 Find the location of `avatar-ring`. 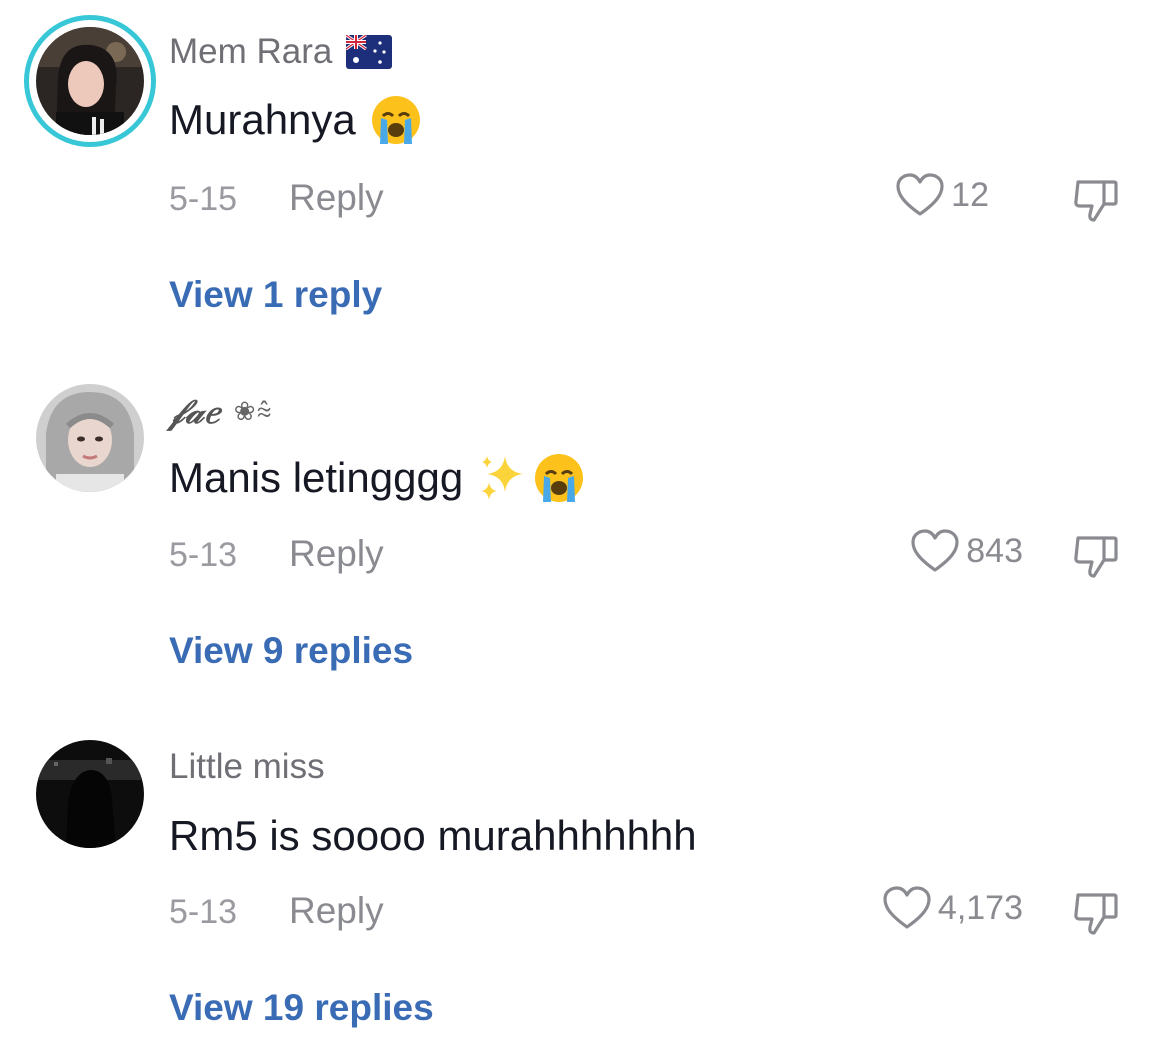

avatar-ring is located at coordinates (90, 81).